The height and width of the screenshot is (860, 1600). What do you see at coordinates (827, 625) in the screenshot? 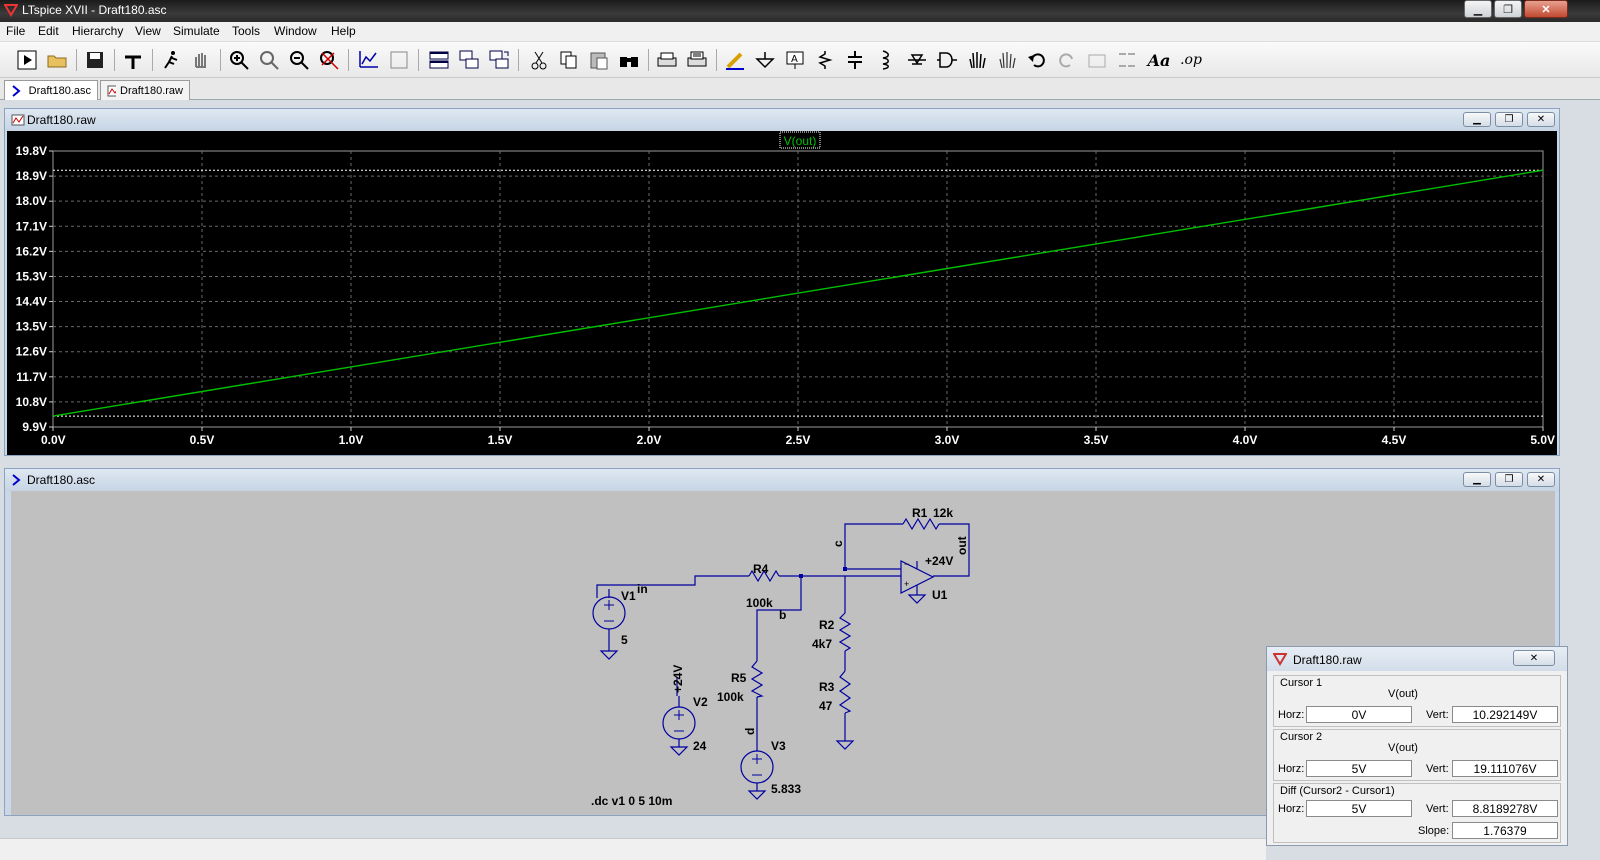
I see `r2-name: R2` at bounding box center [827, 625].